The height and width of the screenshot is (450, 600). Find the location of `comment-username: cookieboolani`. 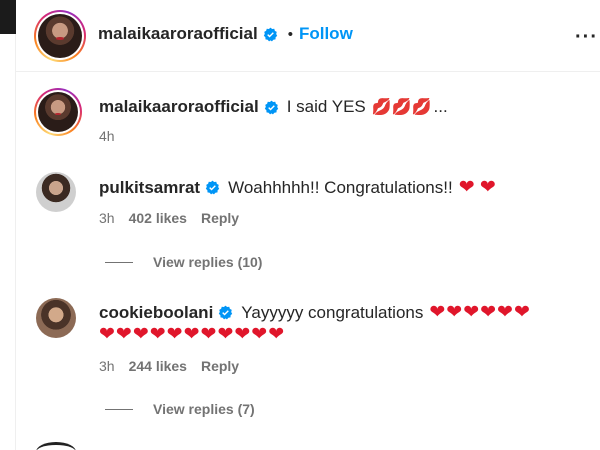

comment-username: cookieboolani is located at coordinates (156, 313).